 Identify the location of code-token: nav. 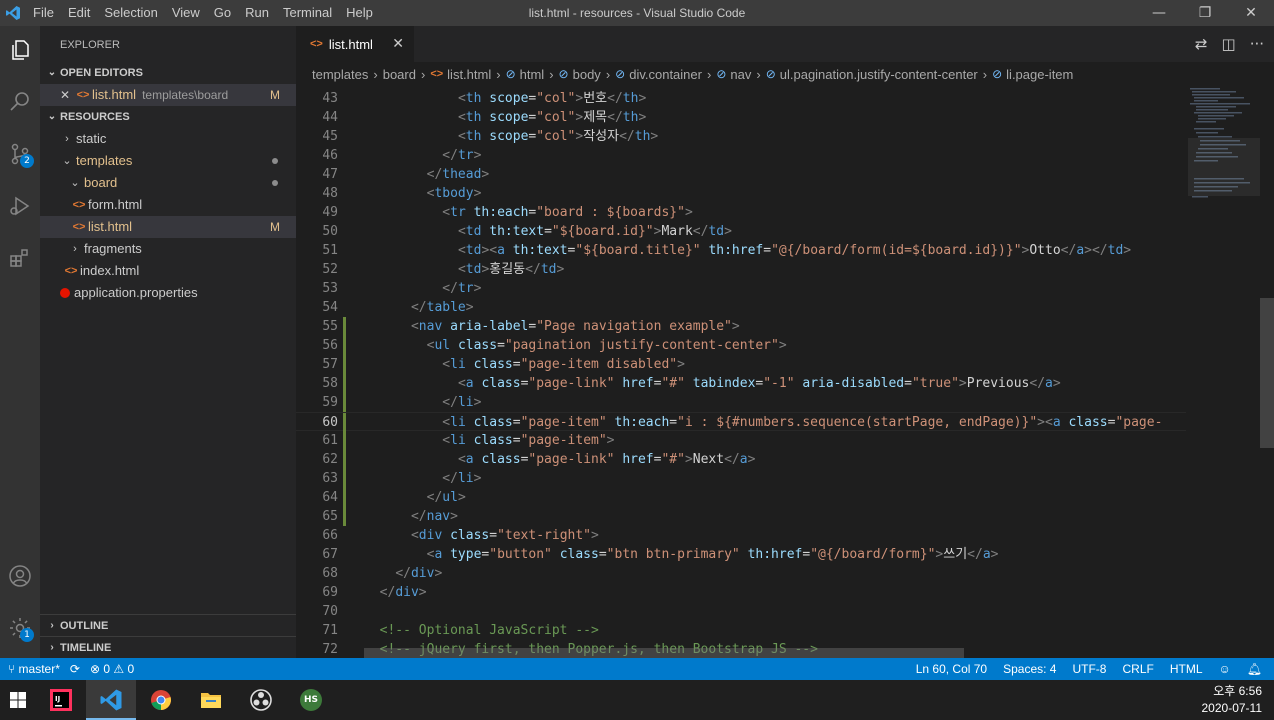
(430, 326).